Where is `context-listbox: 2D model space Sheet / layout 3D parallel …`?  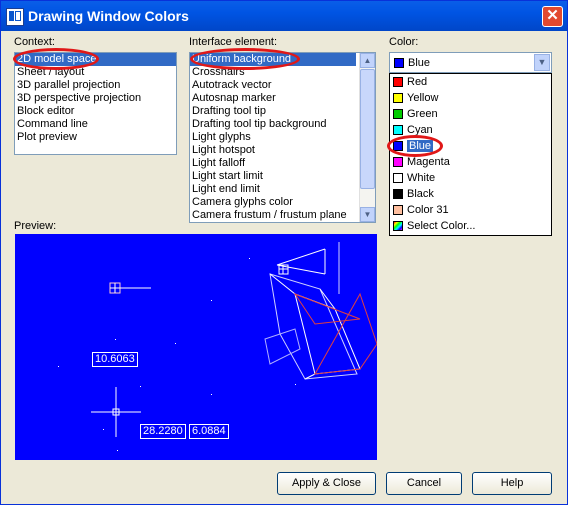 context-listbox: 2D model space Sheet / layout 3D parallel … is located at coordinates (95, 103).